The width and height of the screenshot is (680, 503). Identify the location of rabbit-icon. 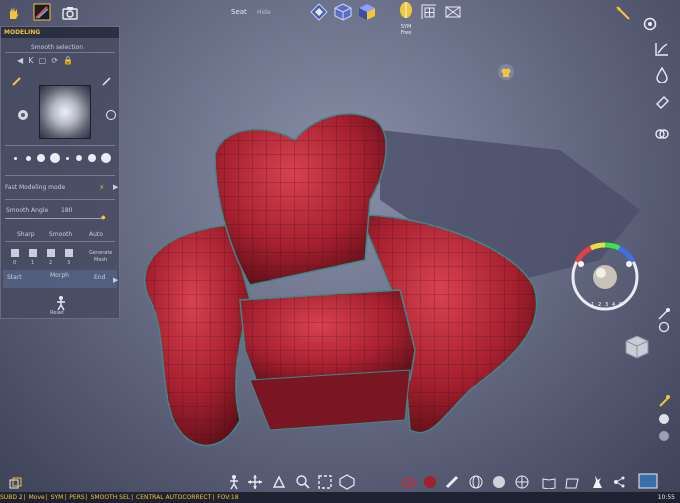
(597, 482).